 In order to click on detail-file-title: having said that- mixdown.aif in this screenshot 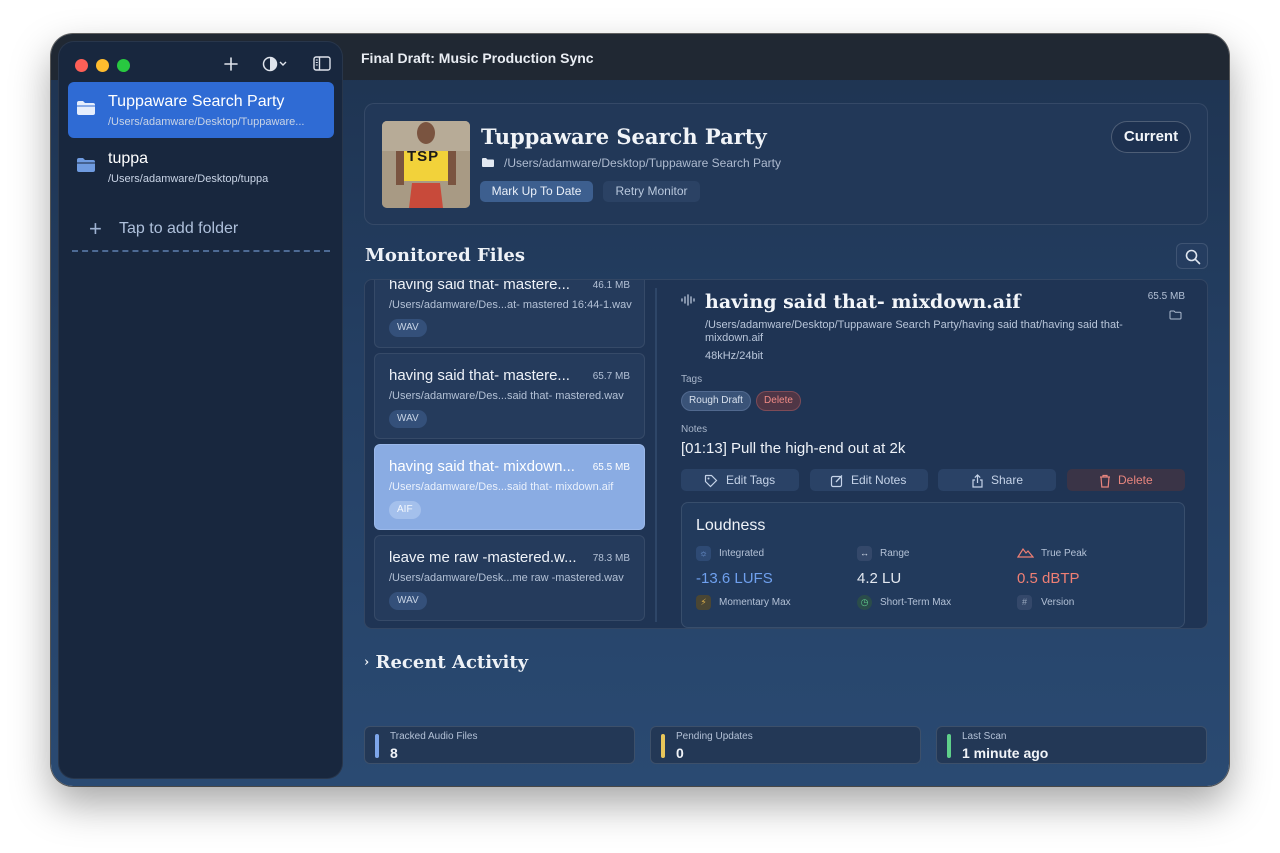, I will do `click(863, 302)`.